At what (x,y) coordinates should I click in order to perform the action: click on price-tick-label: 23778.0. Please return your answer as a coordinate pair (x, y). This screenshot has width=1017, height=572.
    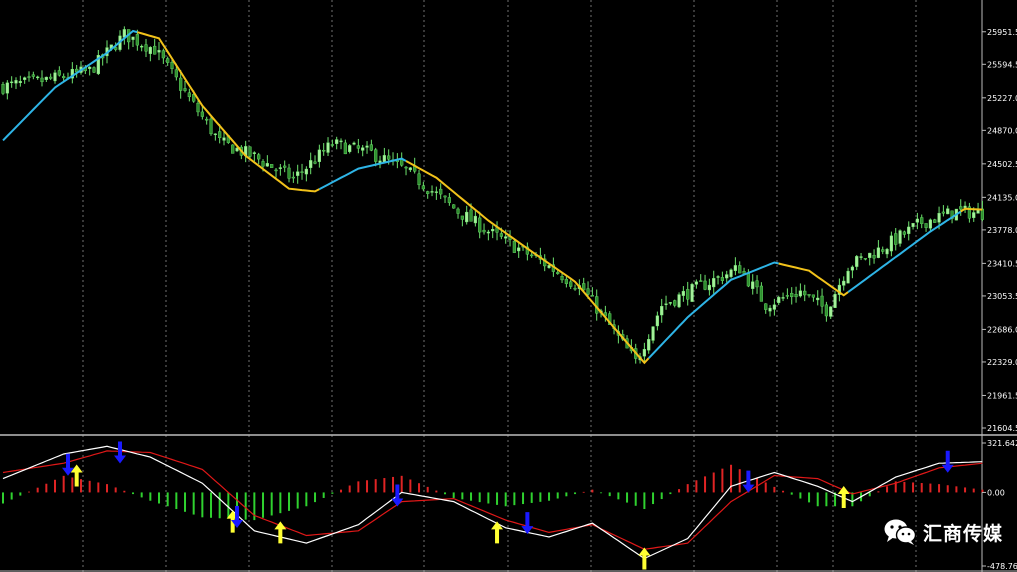
    Looking at the image, I should click on (1002, 230).